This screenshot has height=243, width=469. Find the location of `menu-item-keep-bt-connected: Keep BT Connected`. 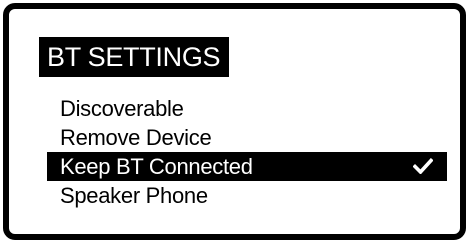

menu-item-keep-bt-connected: Keep BT Connected is located at coordinates (247, 166).